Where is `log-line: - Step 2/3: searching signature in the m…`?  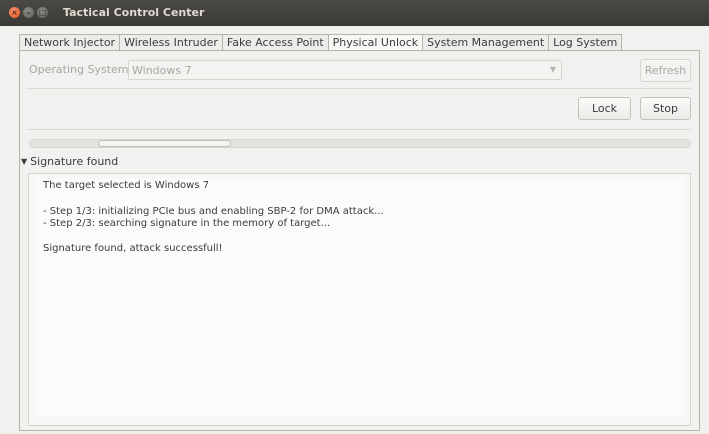
log-line: - Step 2/3: searching signature in the m… is located at coordinates (187, 223).